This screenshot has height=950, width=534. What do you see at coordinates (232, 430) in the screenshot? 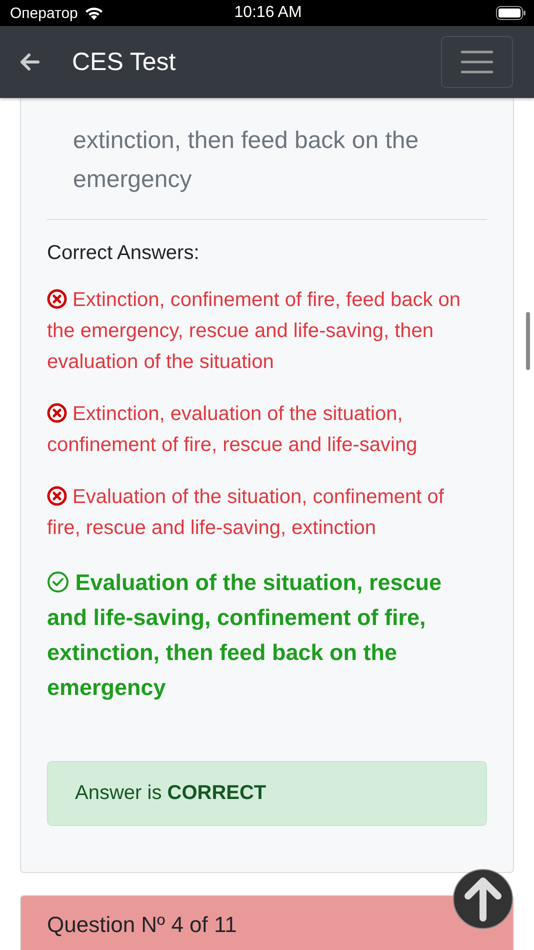
I see `wrong-answer: Extinction, evaluation of the situation, confinement of fire, rescue and life-saving` at bounding box center [232, 430].